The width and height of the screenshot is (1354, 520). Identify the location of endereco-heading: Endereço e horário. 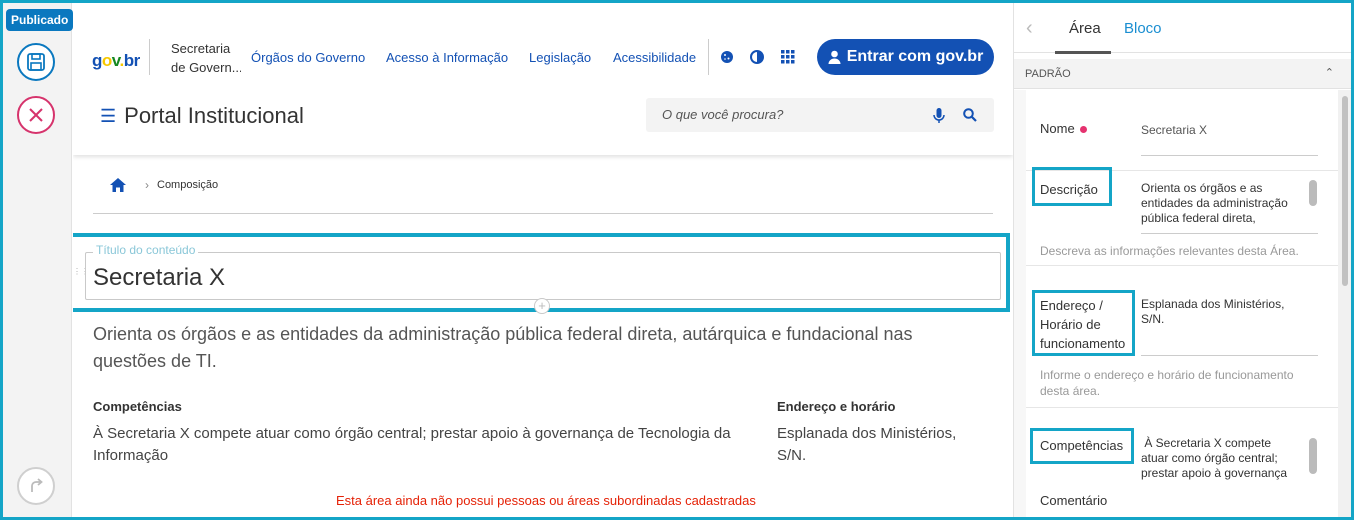
(836, 406).